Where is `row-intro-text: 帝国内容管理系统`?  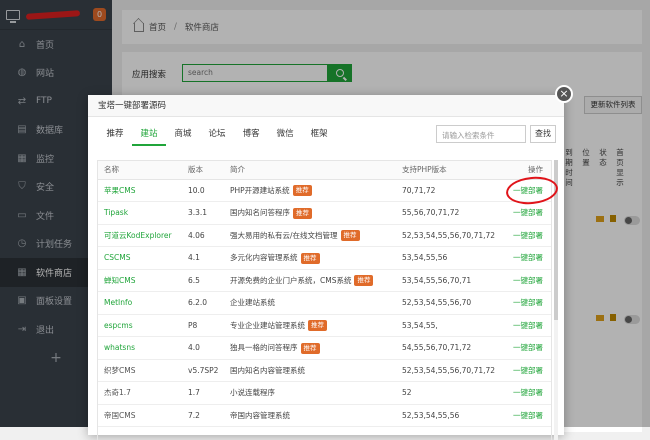 row-intro-text: 帝国内容管理系统 is located at coordinates (260, 415).